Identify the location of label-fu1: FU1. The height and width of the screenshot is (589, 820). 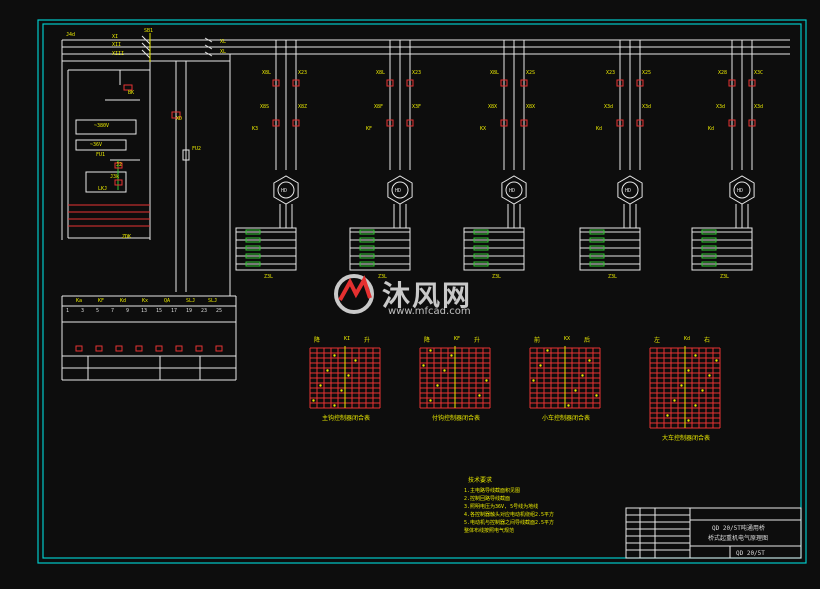
(100, 155).